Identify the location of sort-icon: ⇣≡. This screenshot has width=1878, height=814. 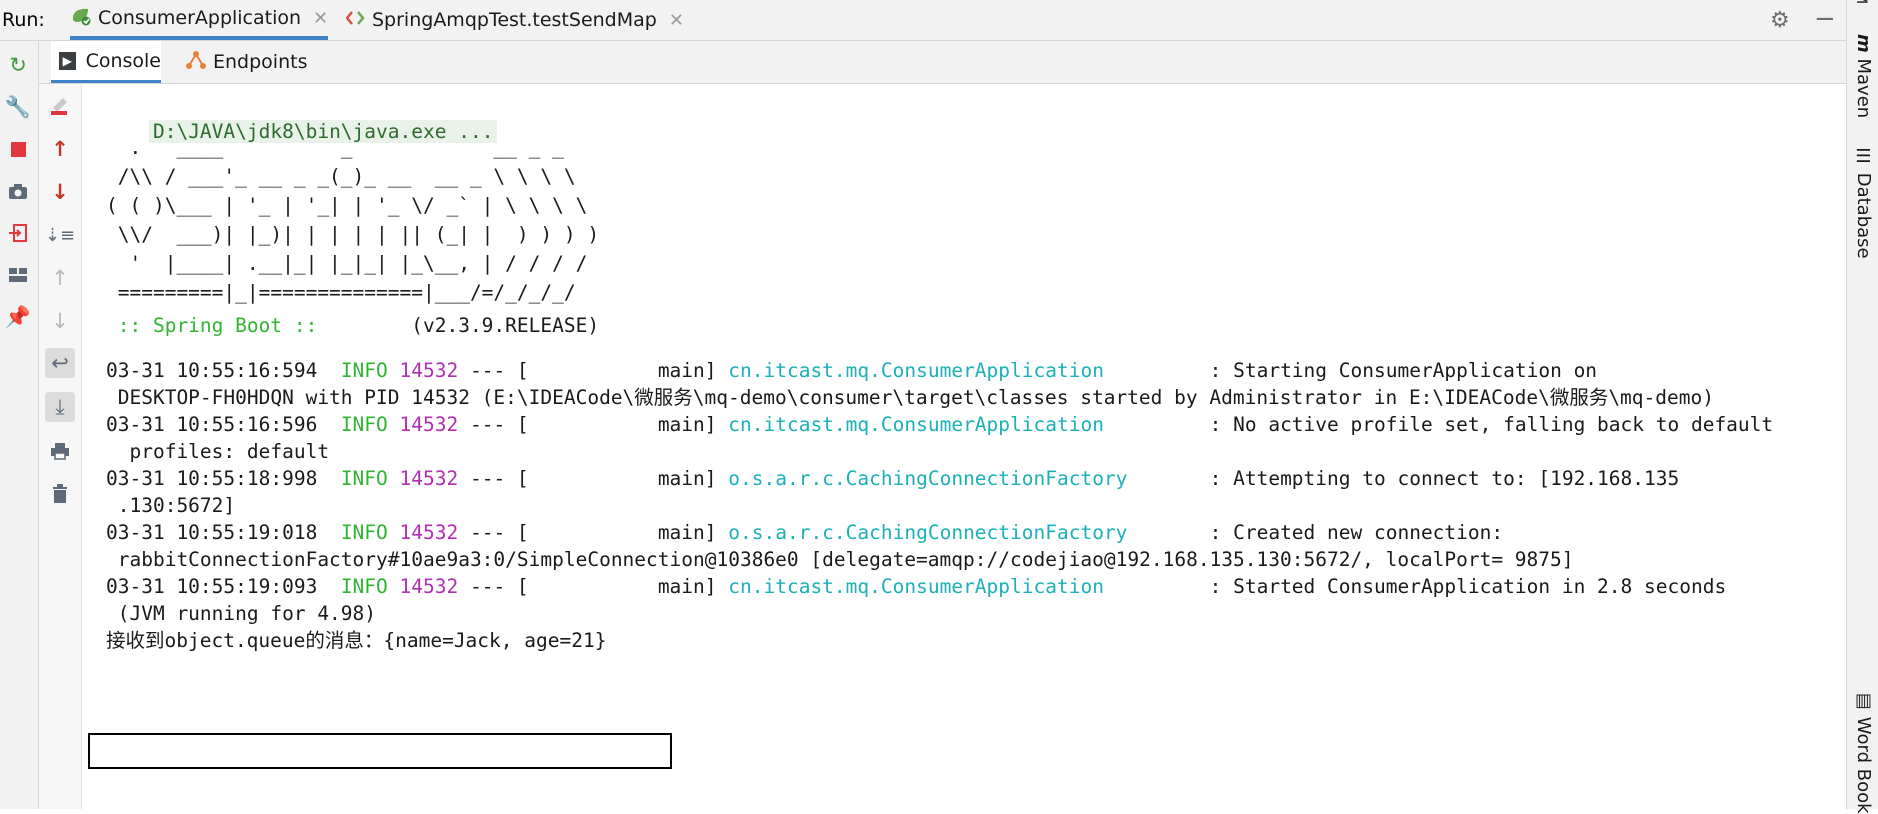
(60, 235).